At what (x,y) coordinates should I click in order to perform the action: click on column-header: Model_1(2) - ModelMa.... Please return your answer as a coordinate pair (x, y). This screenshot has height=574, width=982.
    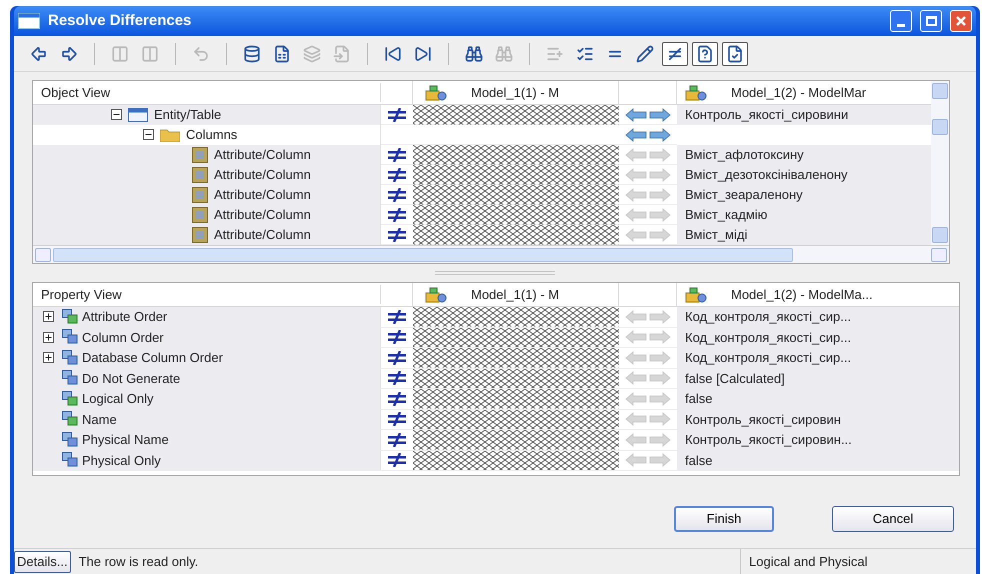
    Looking at the image, I should click on (801, 295).